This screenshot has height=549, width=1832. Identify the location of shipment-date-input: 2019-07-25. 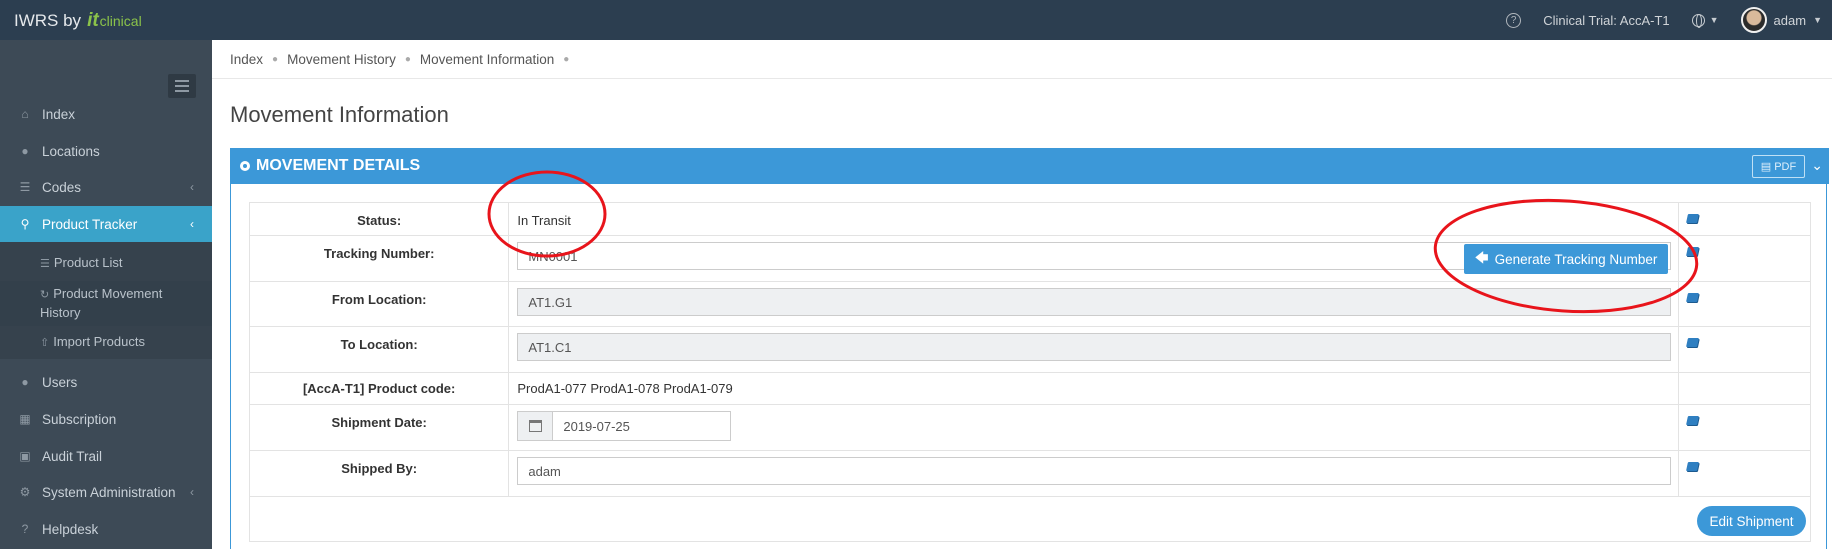
(642, 426).